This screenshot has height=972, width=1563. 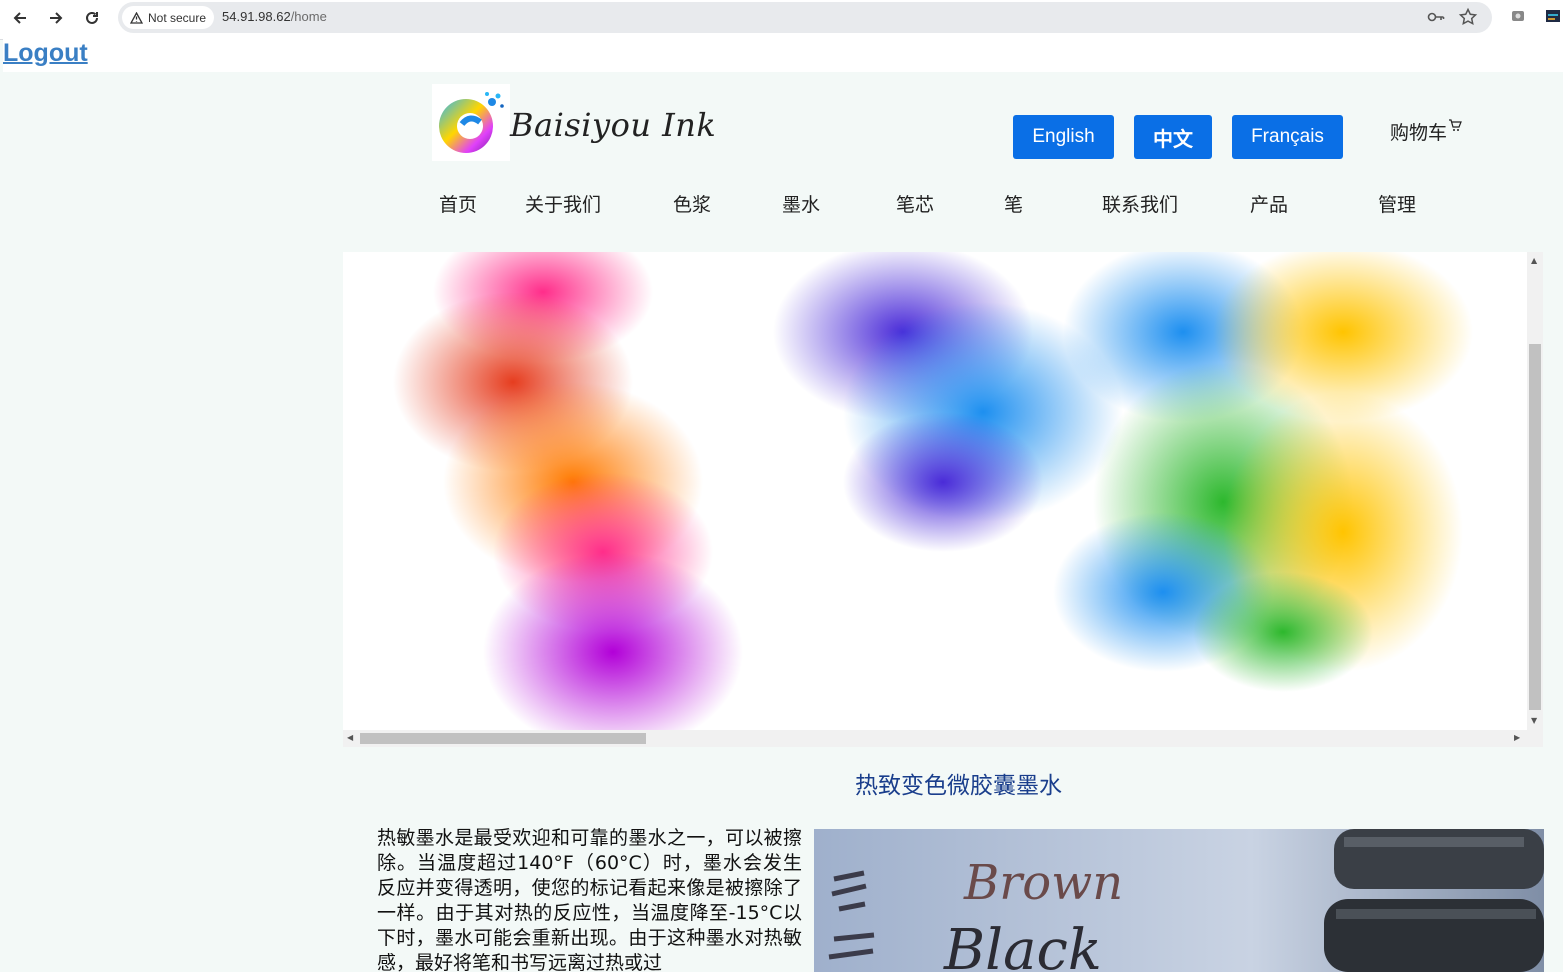 What do you see at coordinates (177, 17) in the screenshot?
I see `security-label: Not secure` at bounding box center [177, 17].